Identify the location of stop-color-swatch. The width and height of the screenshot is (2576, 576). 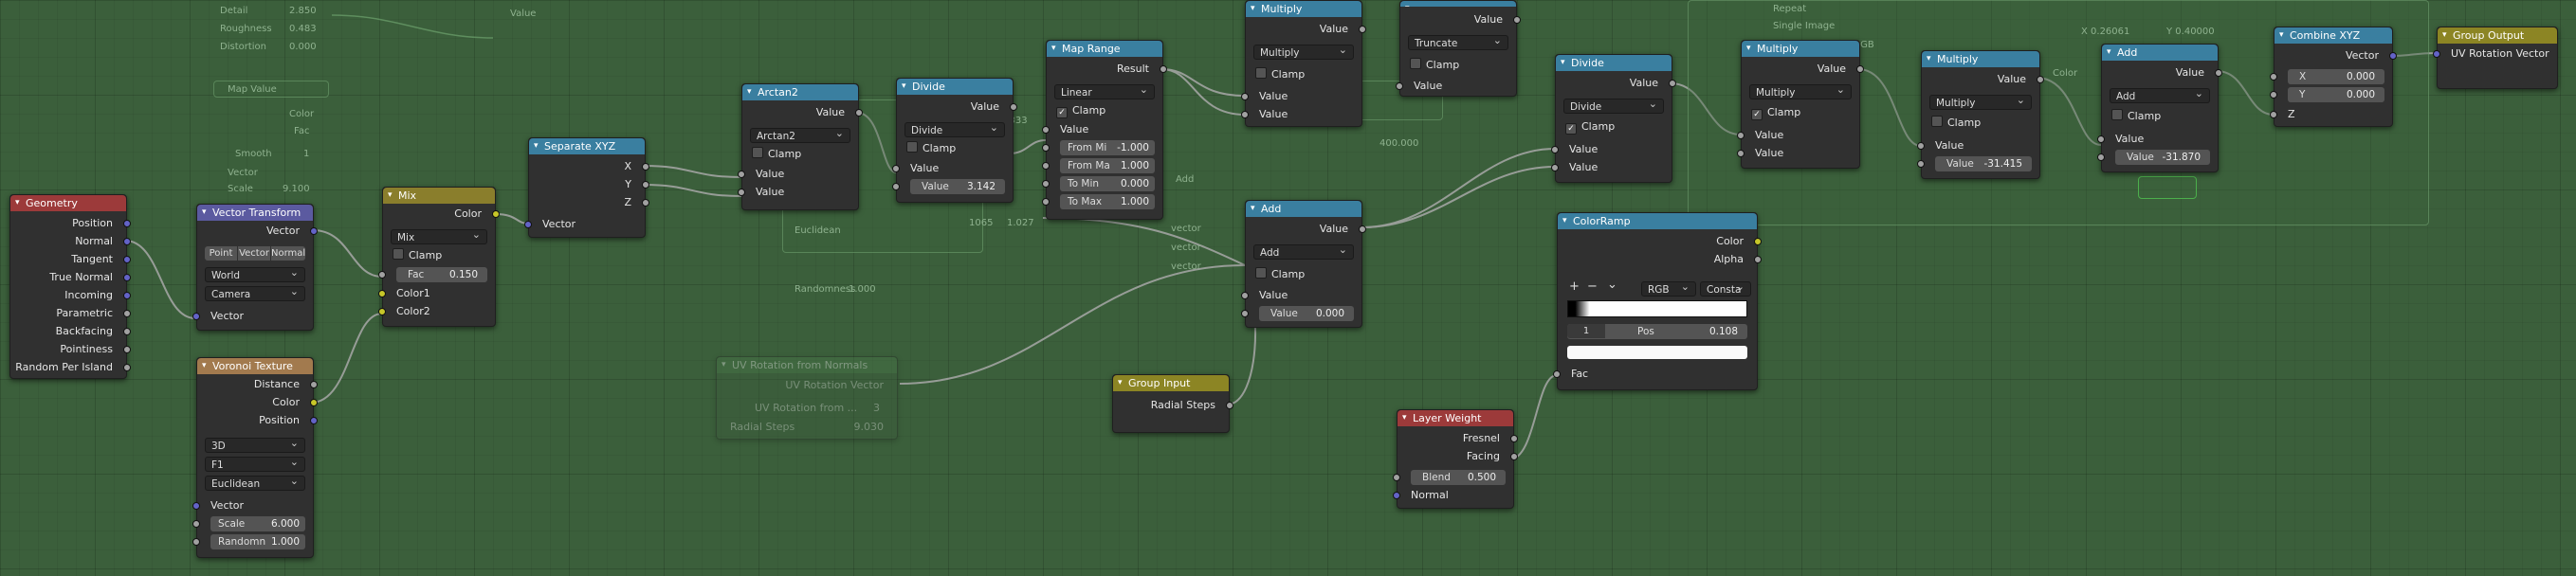
(1657, 352).